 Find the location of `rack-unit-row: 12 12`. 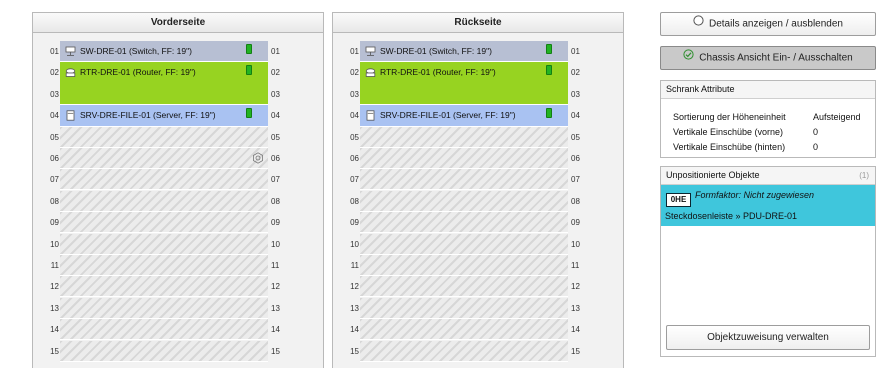

rack-unit-row: 12 12 is located at coordinates (178, 287).